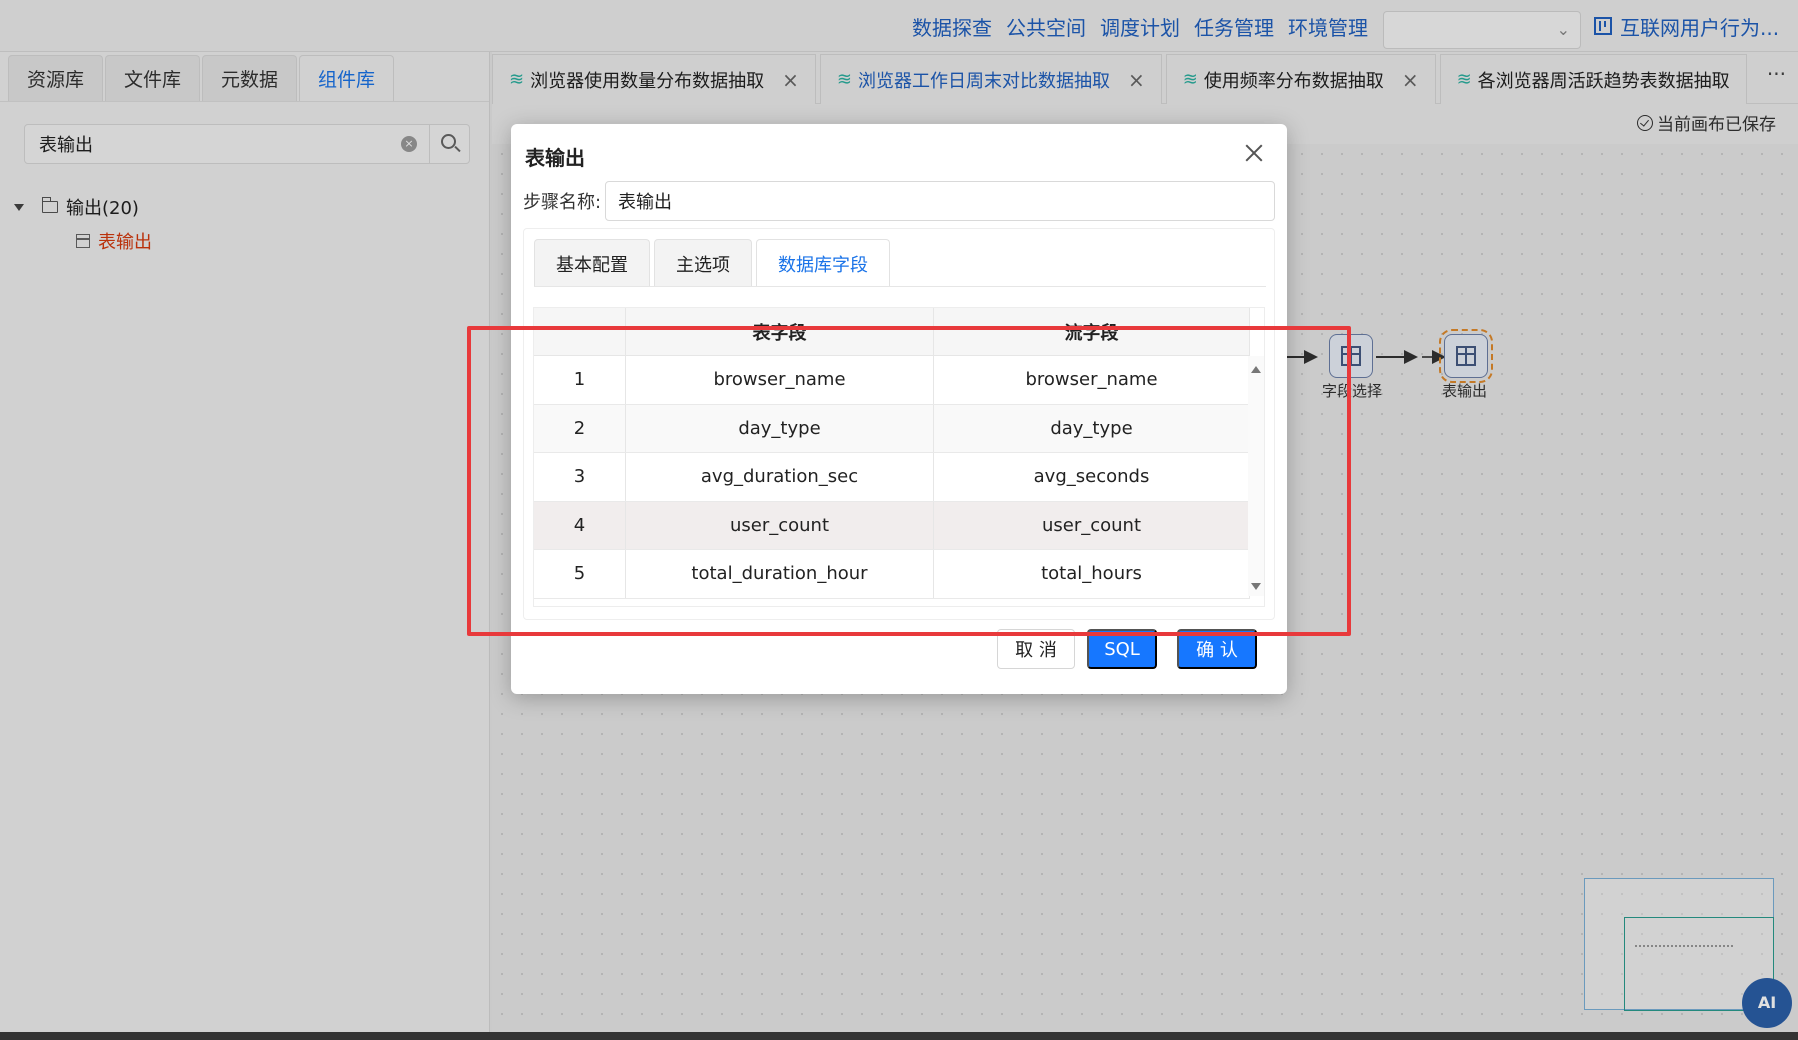 The width and height of the screenshot is (1798, 1040). Describe the element at coordinates (823, 263) in the screenshot. I see `tab-database-fields: 数据库字段` at that location.